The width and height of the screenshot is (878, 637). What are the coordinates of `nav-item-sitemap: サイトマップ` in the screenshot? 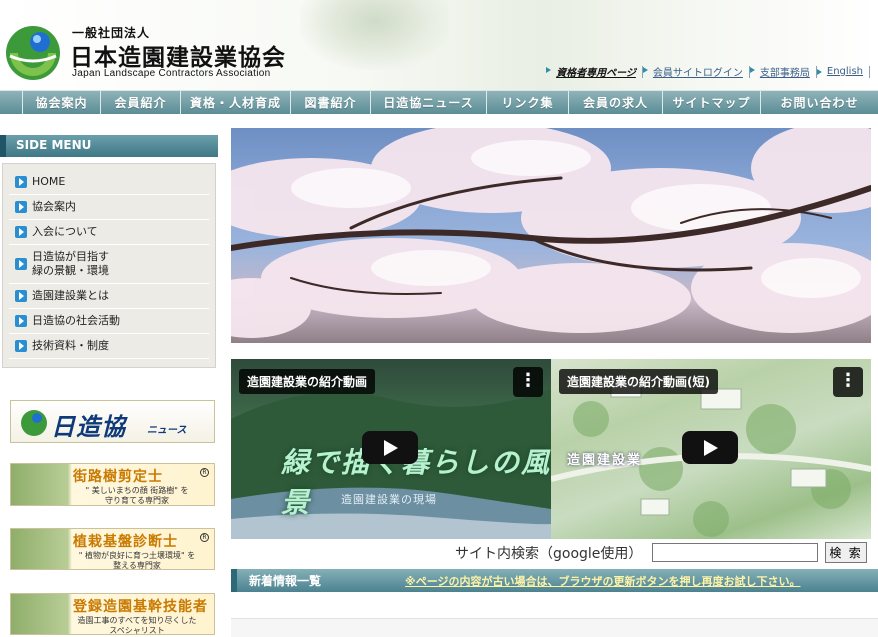 It's located at (711, 102).